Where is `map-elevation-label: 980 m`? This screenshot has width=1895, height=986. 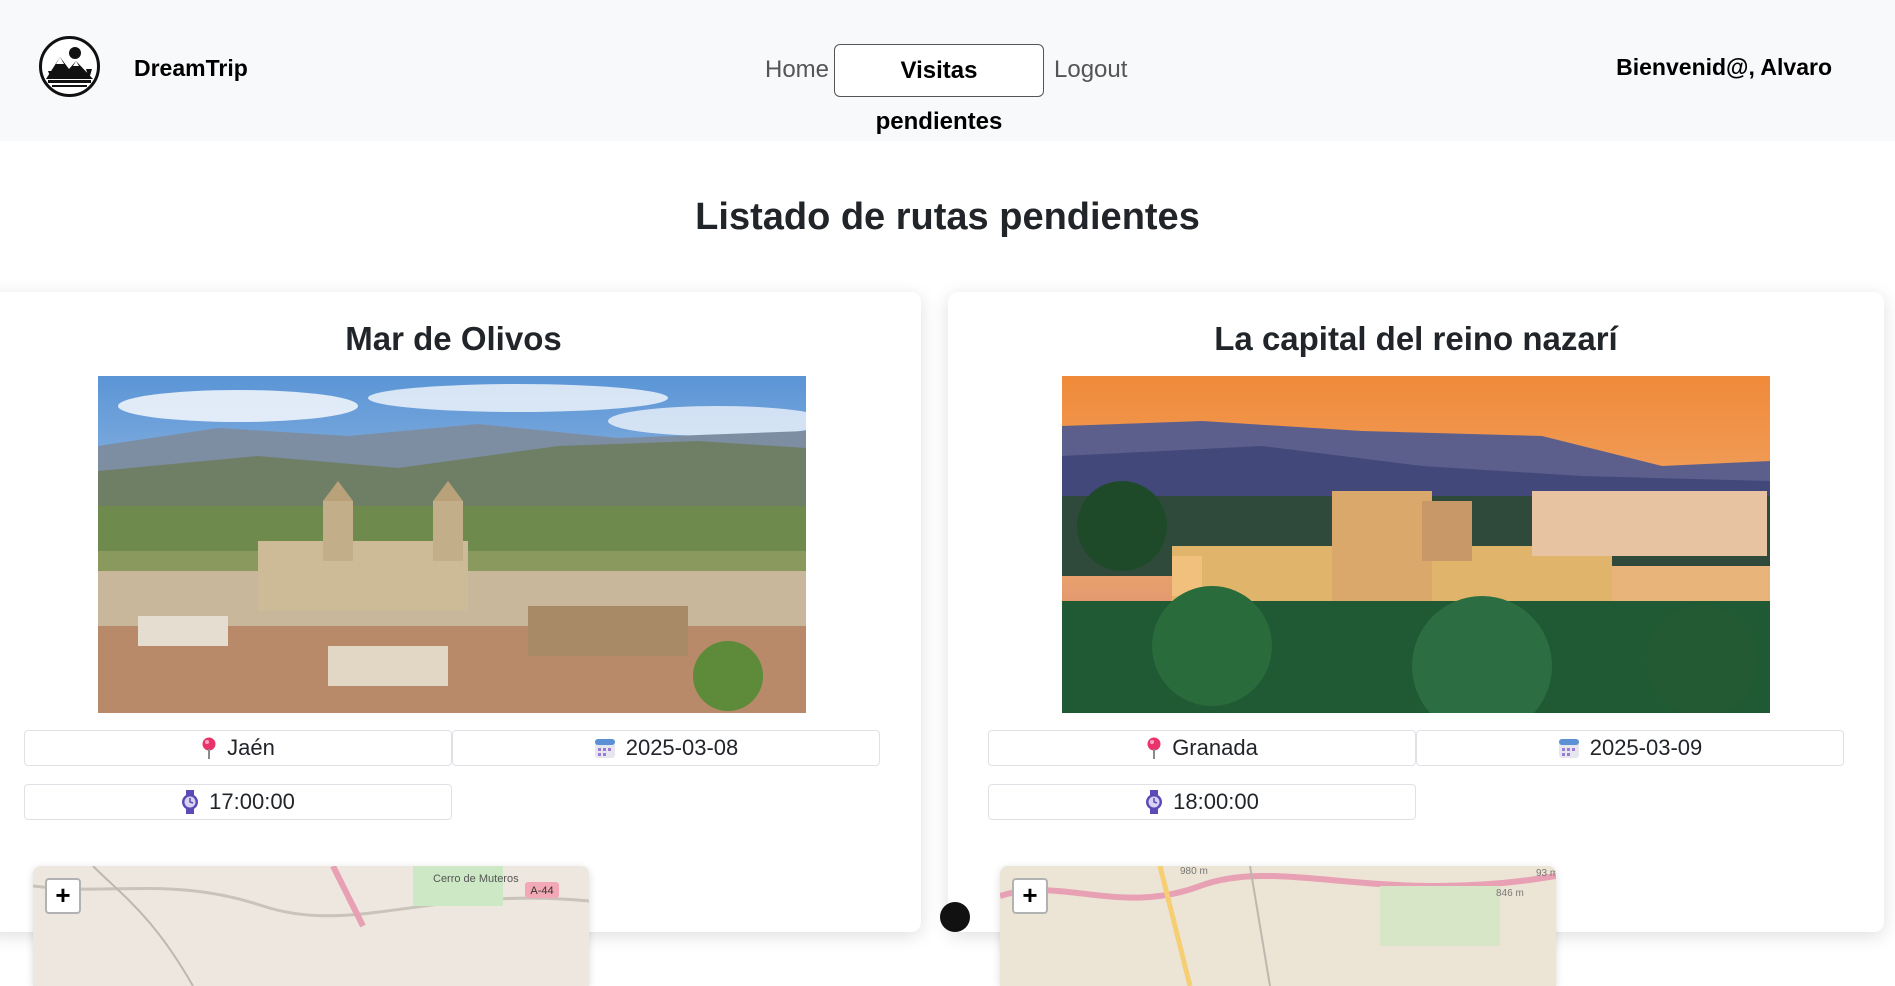 map-elevation-label: 980 m is located at coordinates (1194, 871).